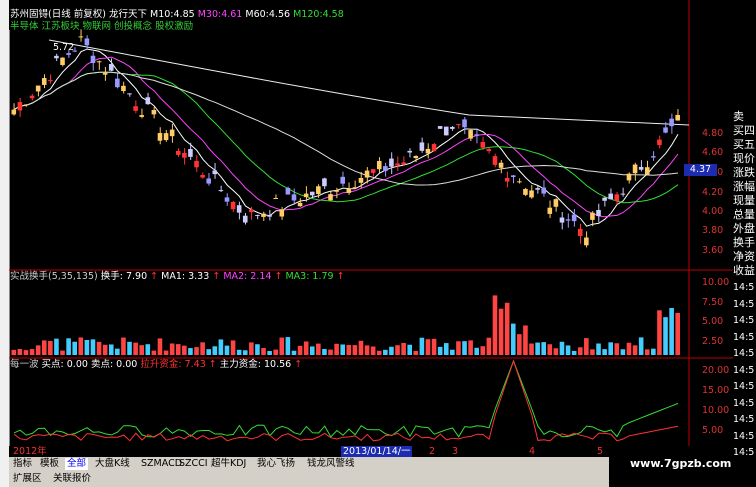 The height and width of the screenshot is (487, 756). I want to click on tab-template: 模板, so click(49, 464).